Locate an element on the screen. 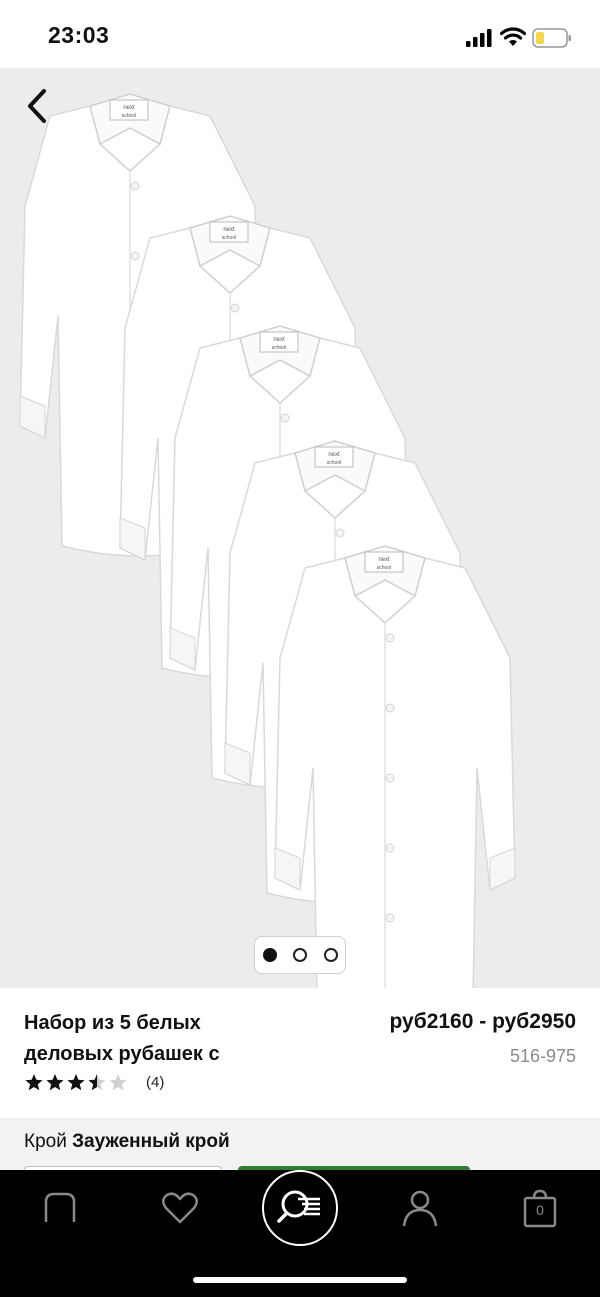  bag-count: 0 is located at coordinates (540, 1210).